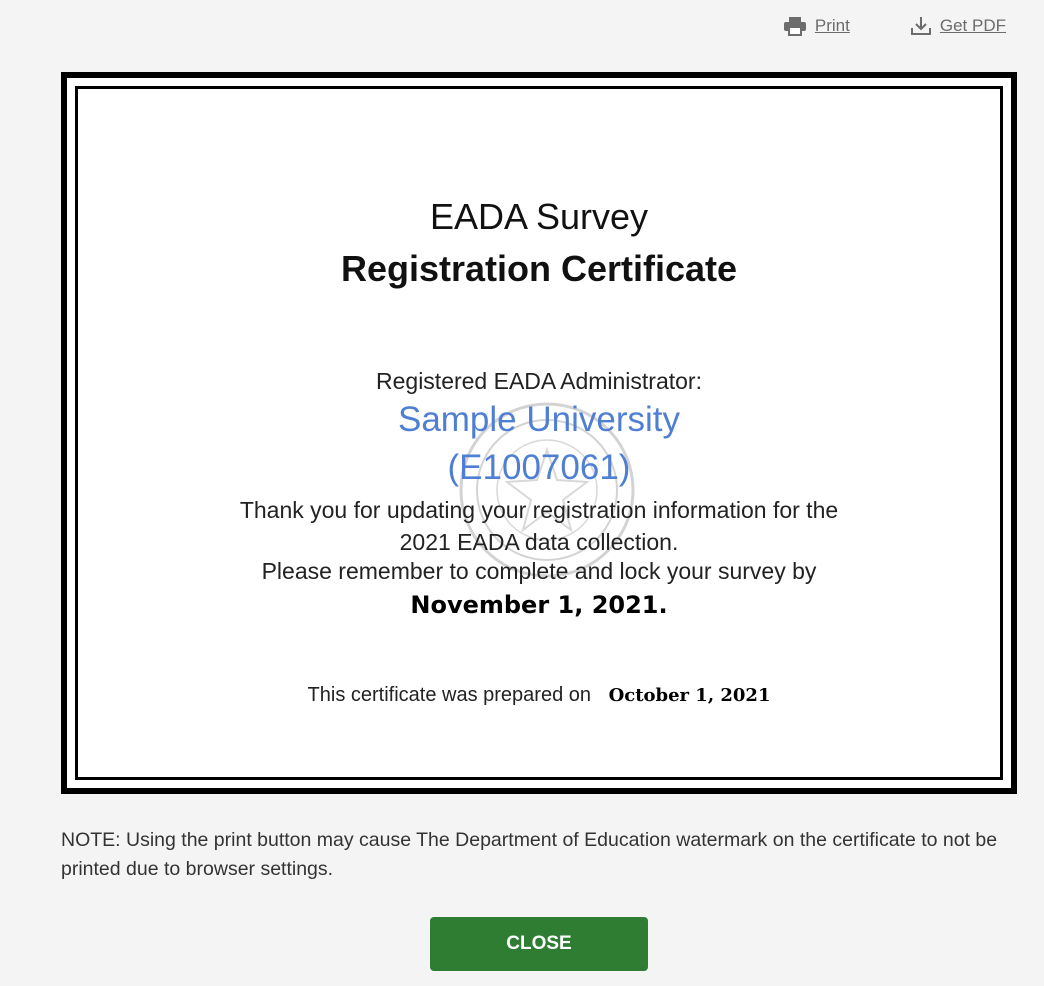 The height and width of the screenshot is (986, 1044). Describe the element at coordinates (689, 695) in the screenshot. I see `prepared-date: October 1, 2021` at that location.